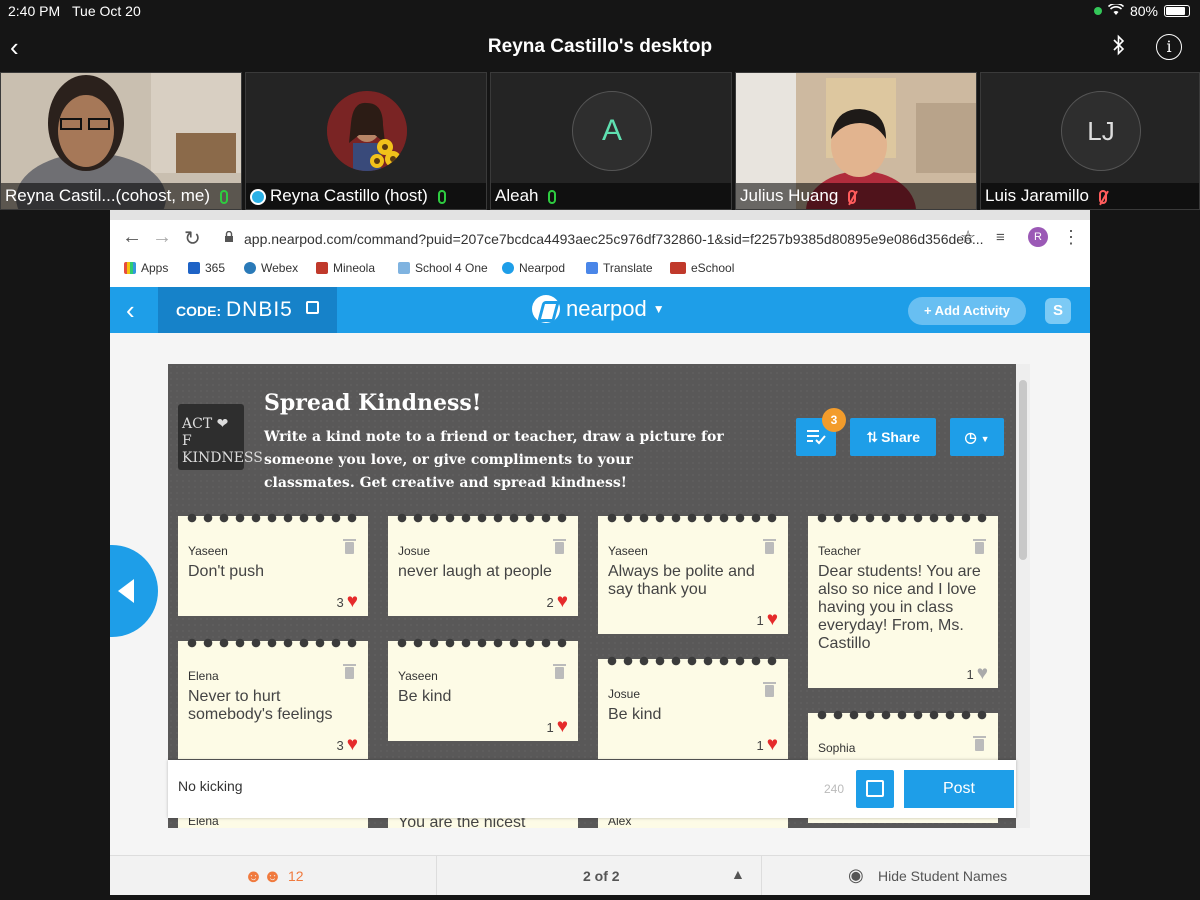  Describe the element at coordinates (1071, 237) in the screenshot. I see `browser-menu-icon: ⋮` at that location.